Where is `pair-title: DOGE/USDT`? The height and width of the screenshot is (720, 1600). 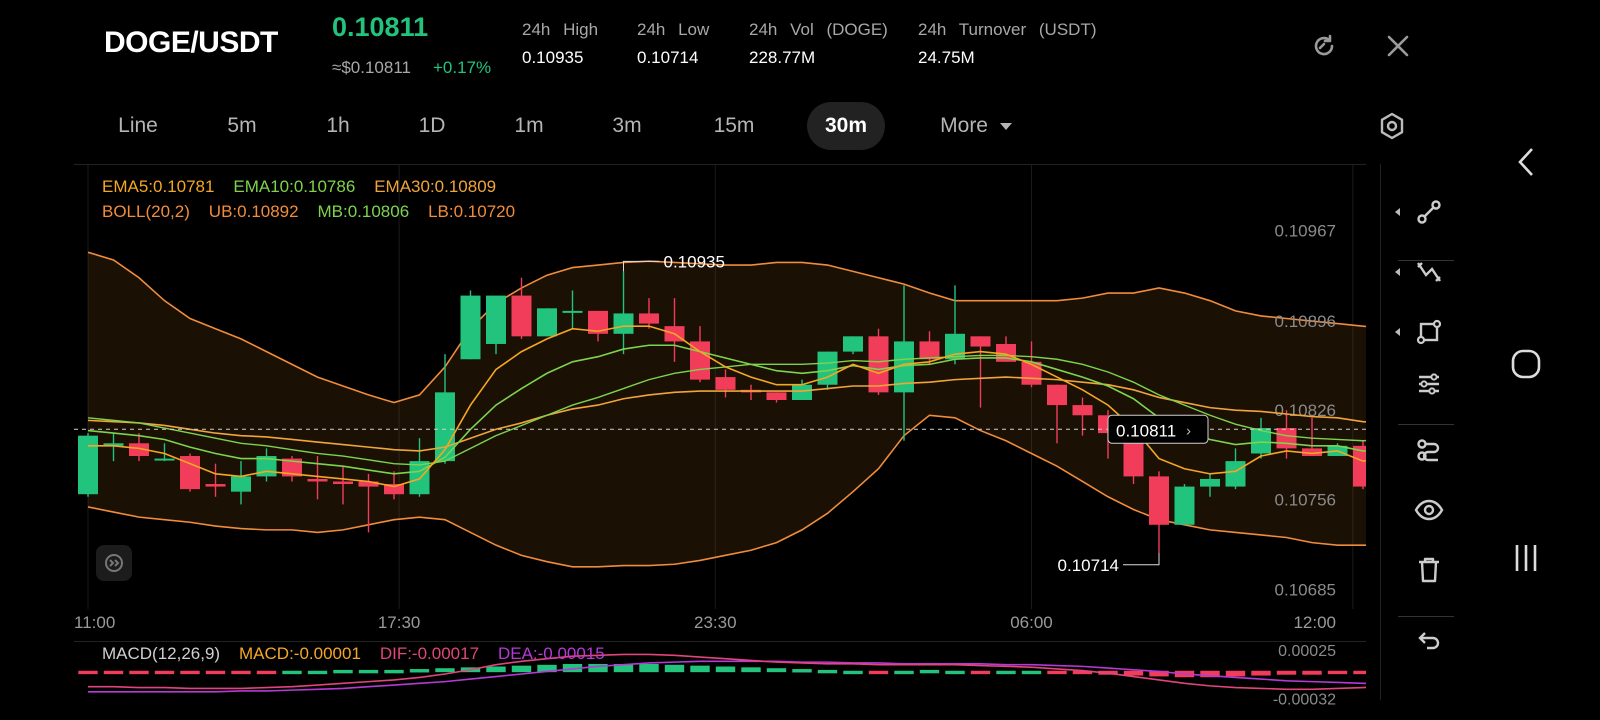 pair-title: DOGE/USDT is located at coordinates (191, 43).